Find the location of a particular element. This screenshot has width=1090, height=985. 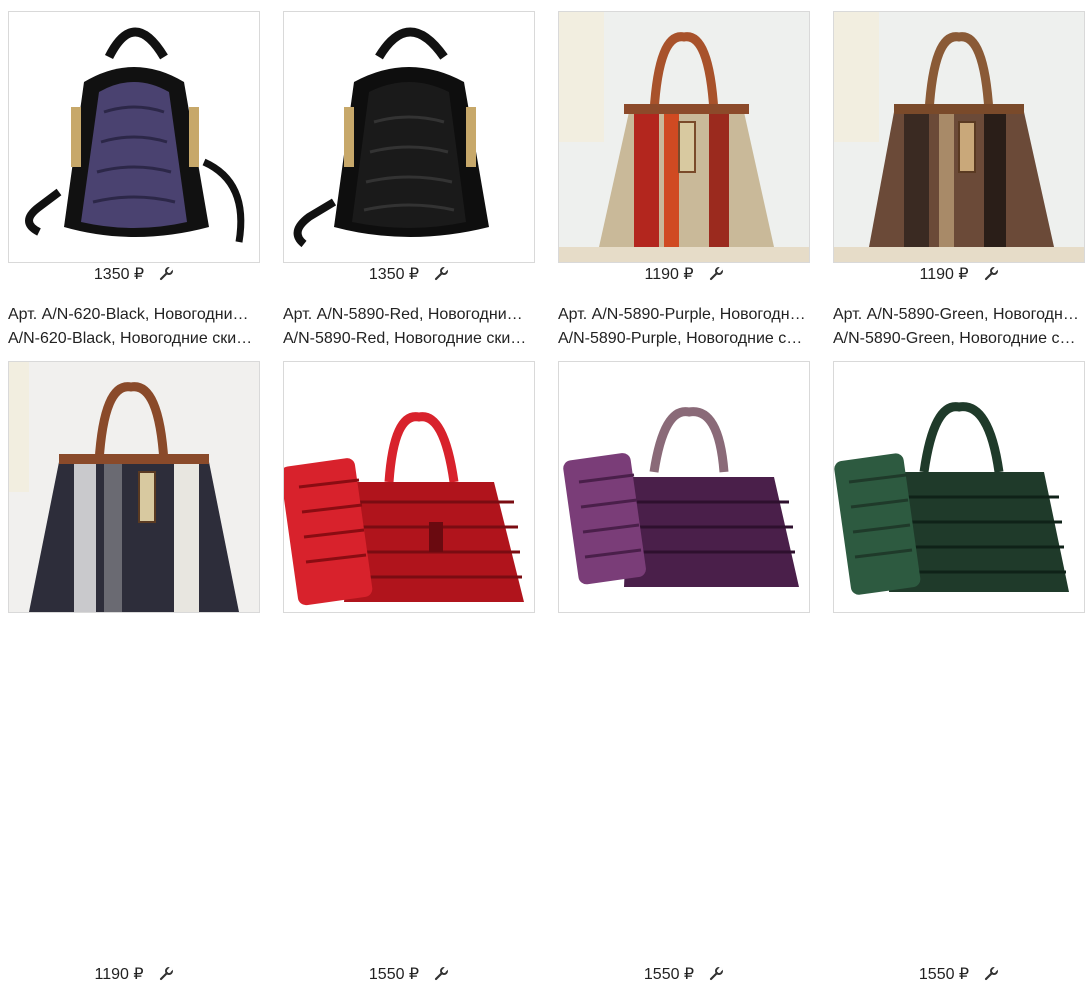

product-title: Арт. A/N-5890-Red, Новогодние скидки is located at coordinates (407, 315).